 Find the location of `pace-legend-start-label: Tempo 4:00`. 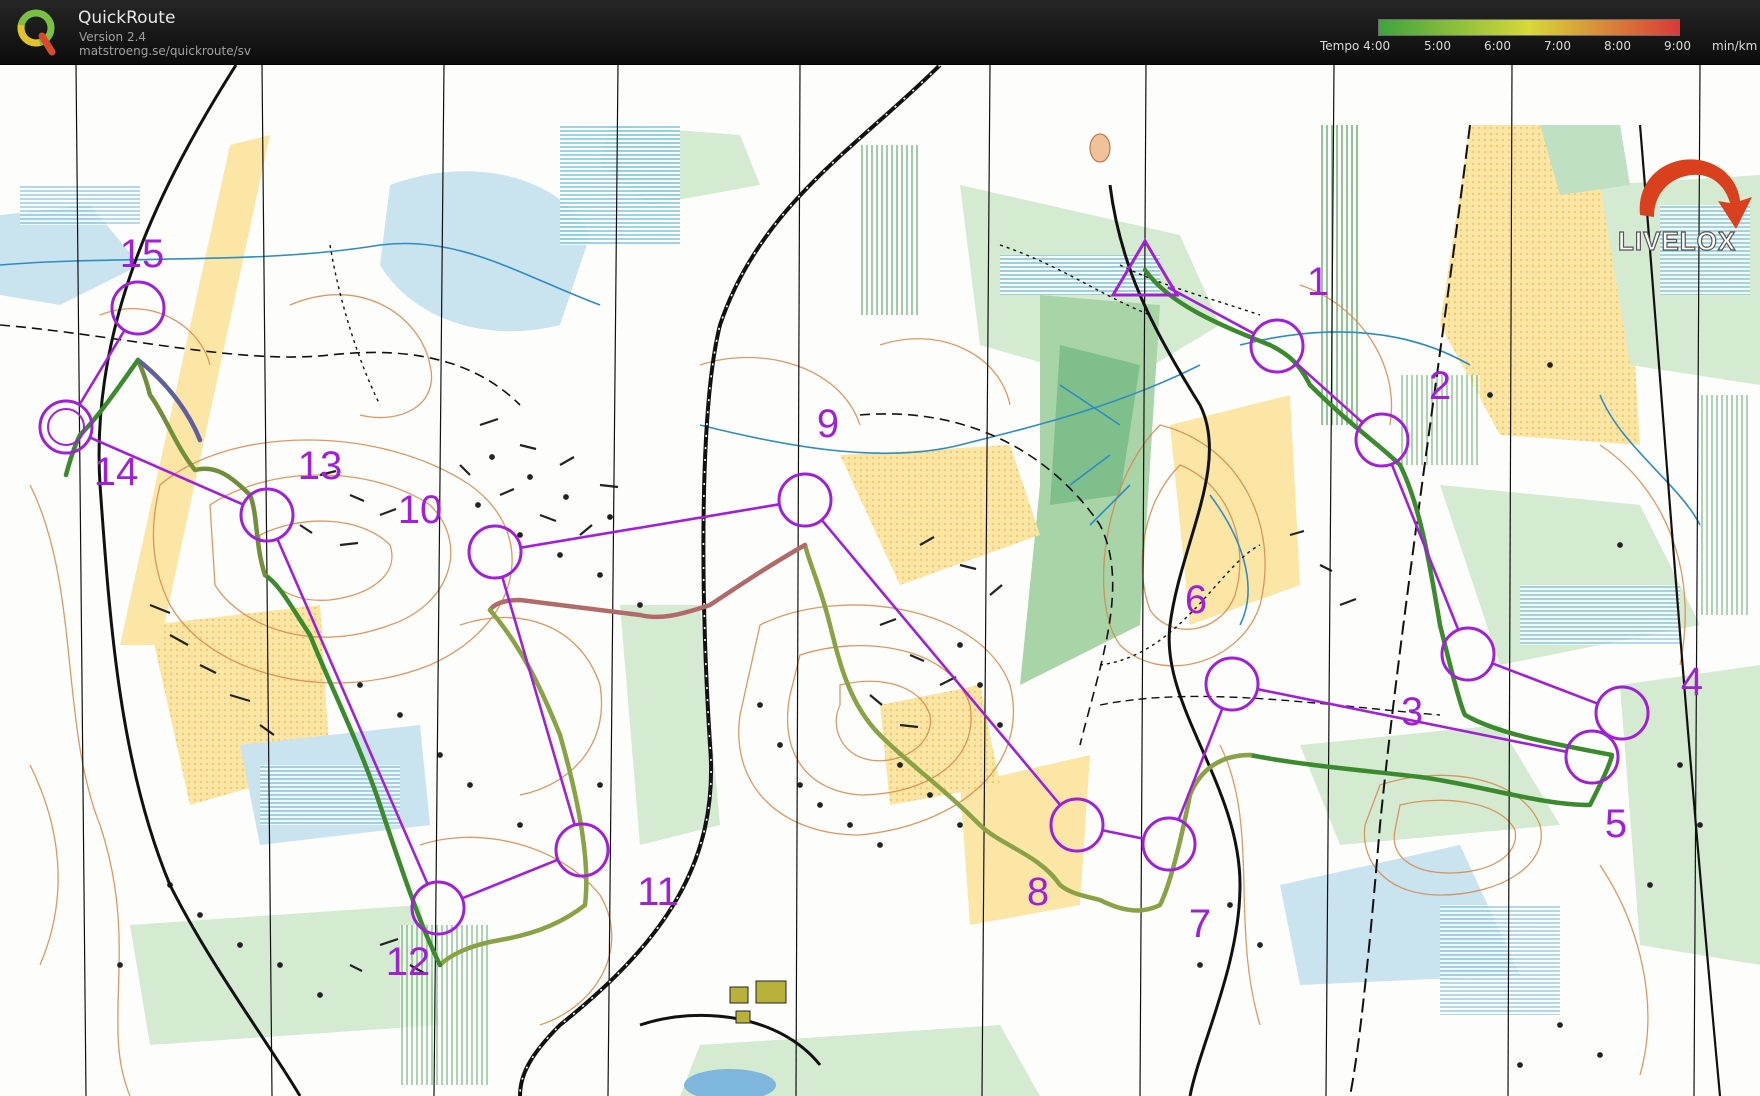

pace-legend-start-label: Tempo 4:00 is located at coordinates (1355, 46).